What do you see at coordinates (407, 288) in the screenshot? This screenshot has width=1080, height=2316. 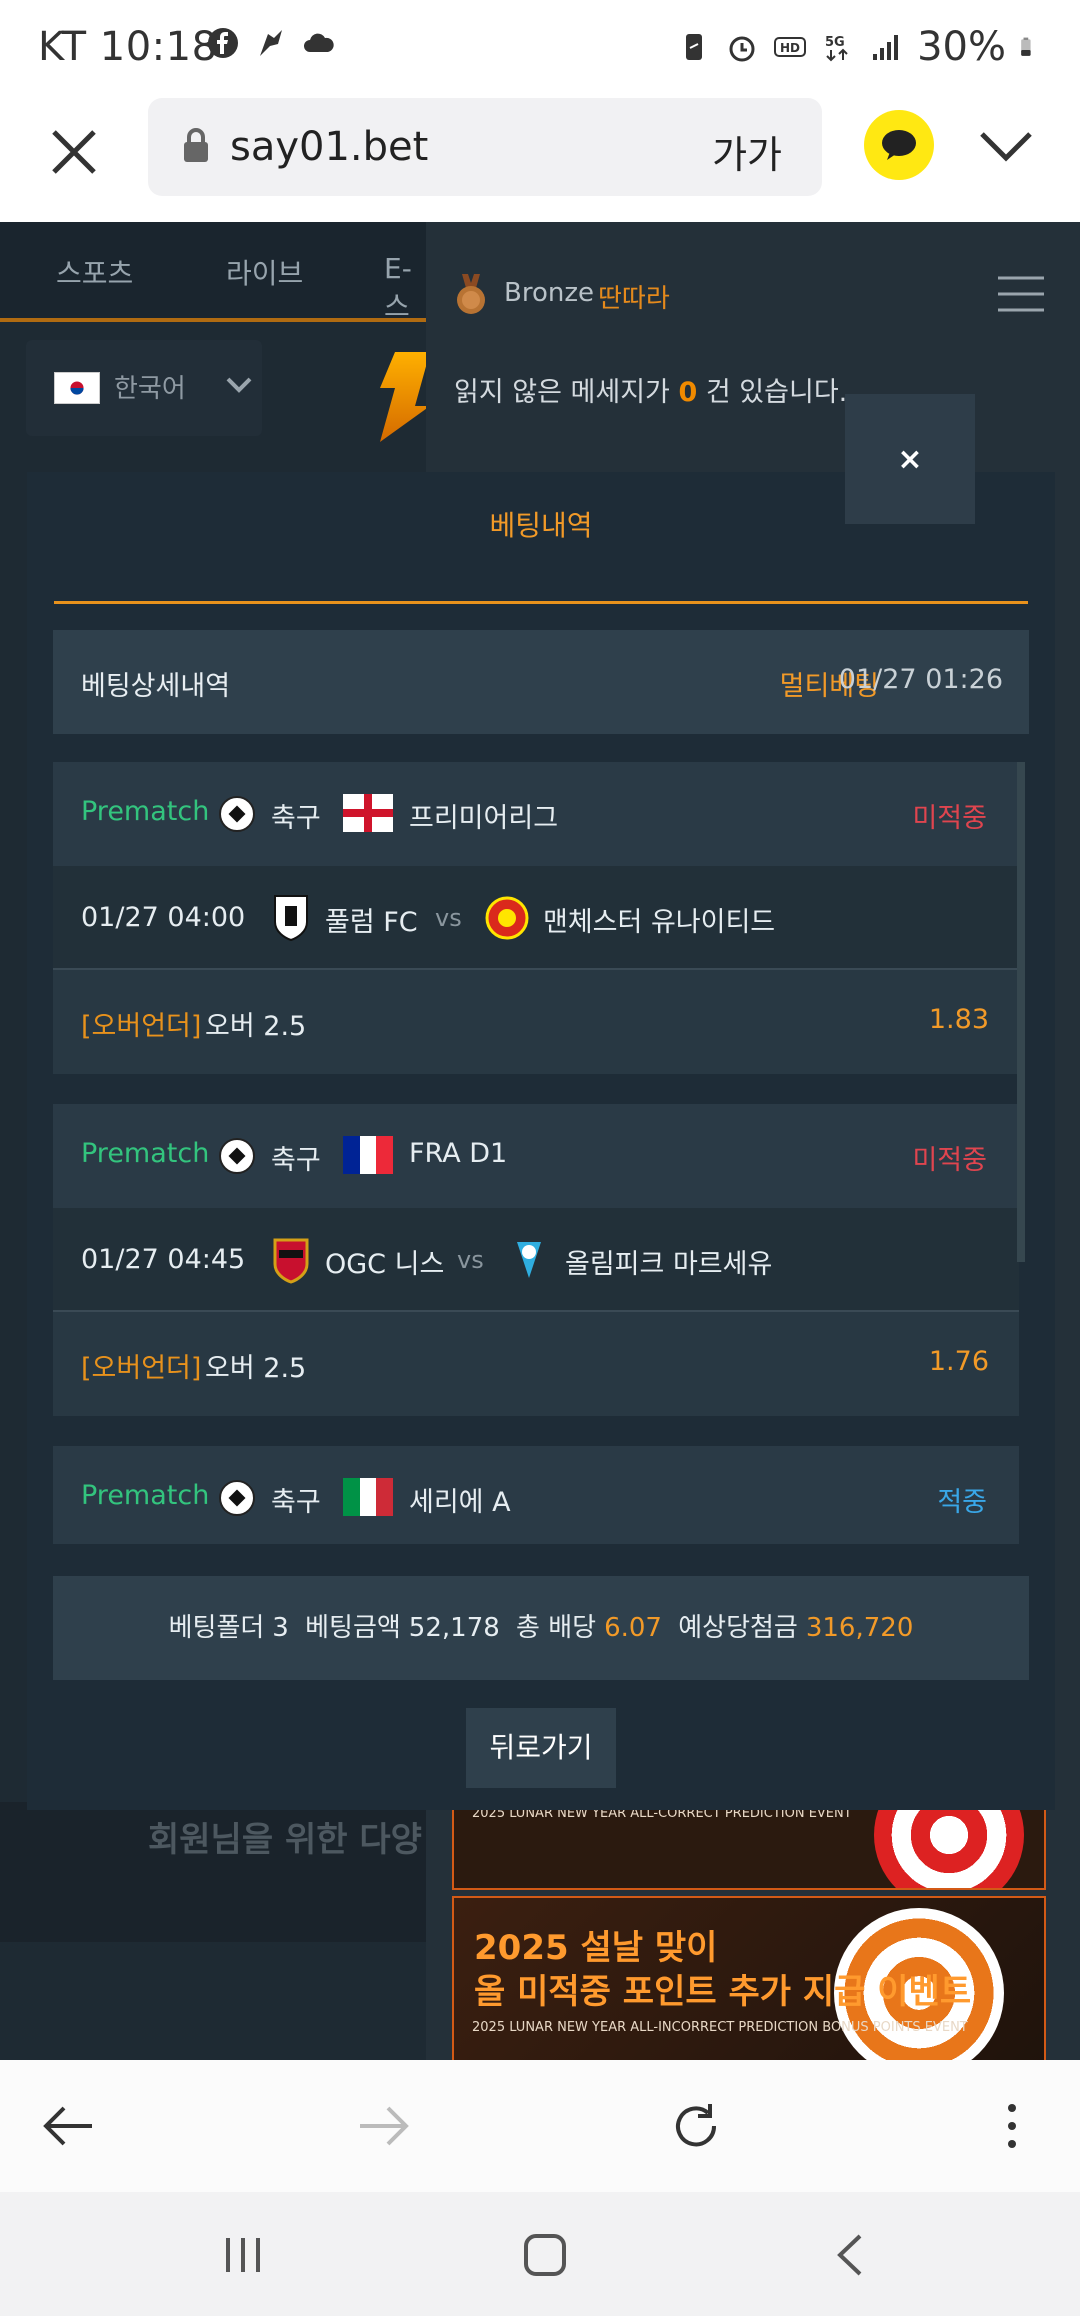 I see `nav-tab-esports: E-스` at bounding box center [407, 288].